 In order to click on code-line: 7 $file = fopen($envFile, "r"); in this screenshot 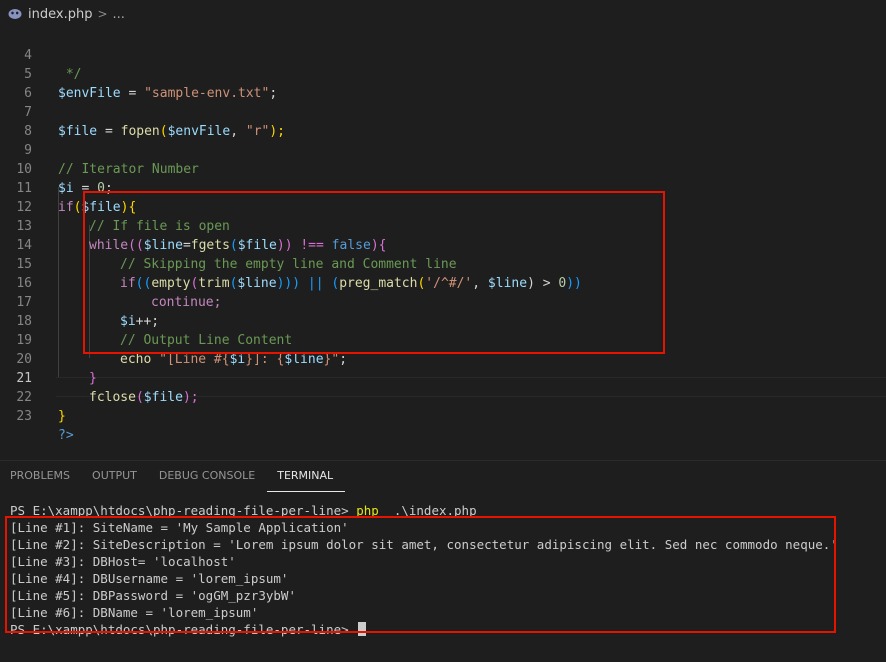, I will do `click(443, 111)`.